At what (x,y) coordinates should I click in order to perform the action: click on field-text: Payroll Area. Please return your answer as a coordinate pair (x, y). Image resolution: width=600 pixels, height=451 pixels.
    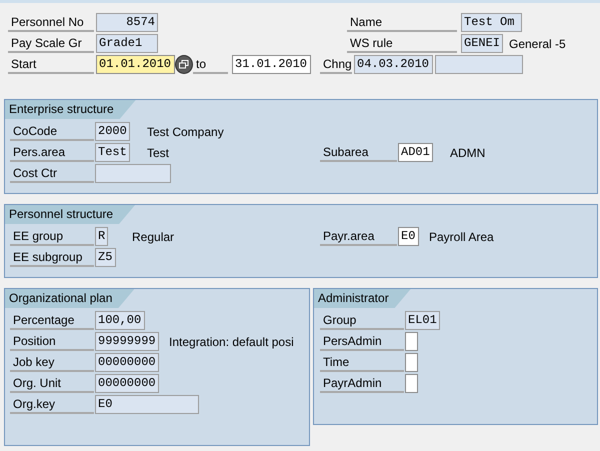
    Looking at the image, I should click on (461, 237).